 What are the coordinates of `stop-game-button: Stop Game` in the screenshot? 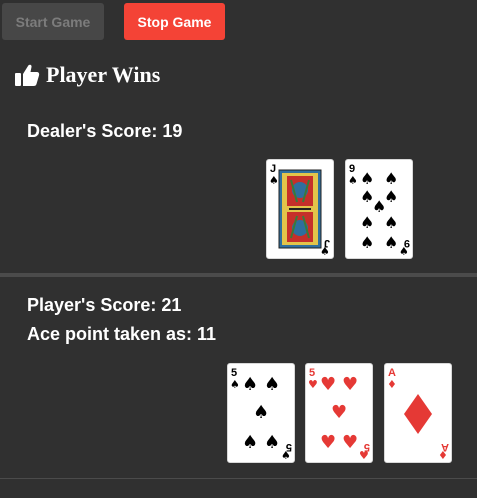 It's located at (174, 21).